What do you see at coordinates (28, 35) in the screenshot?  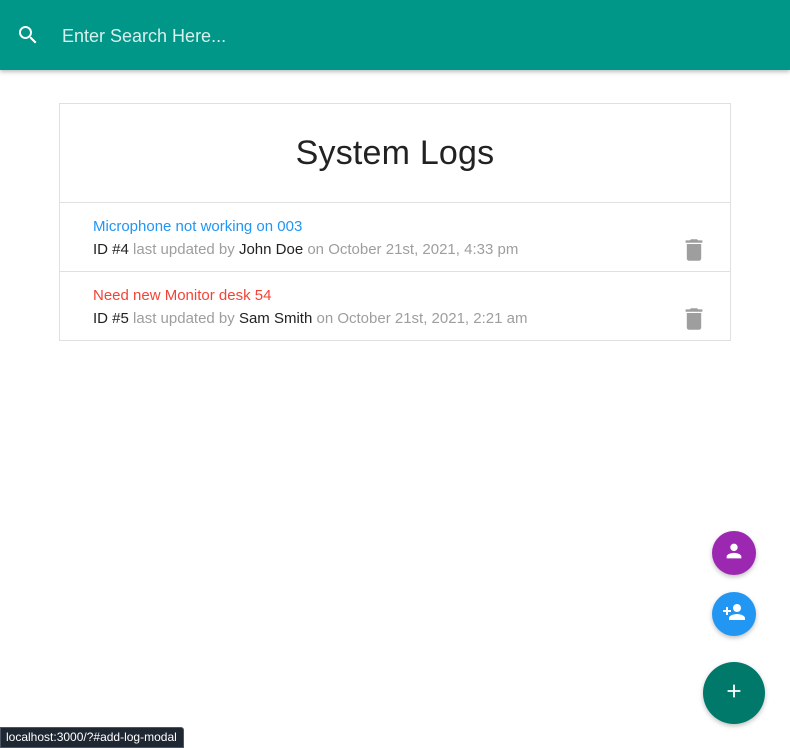 I see `search-icon` at bounding box center [28, 35].